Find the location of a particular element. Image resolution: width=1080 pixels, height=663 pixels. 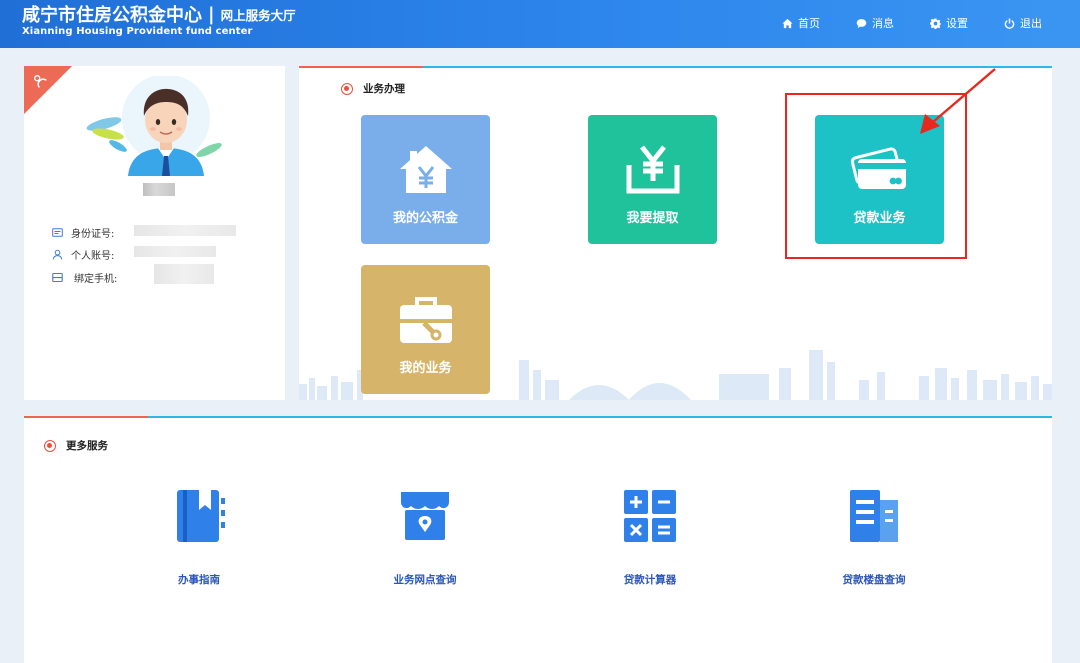

building-icon is located at coordinates (874, 516).